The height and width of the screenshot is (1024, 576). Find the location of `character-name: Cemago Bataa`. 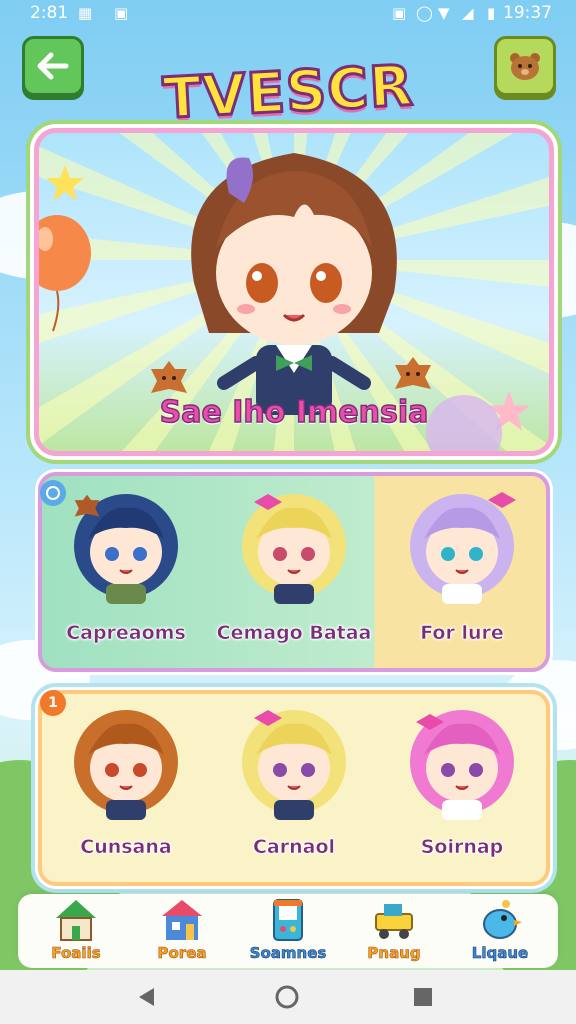

character-name: Cemago Bataa is located at coordinates (294, 633).